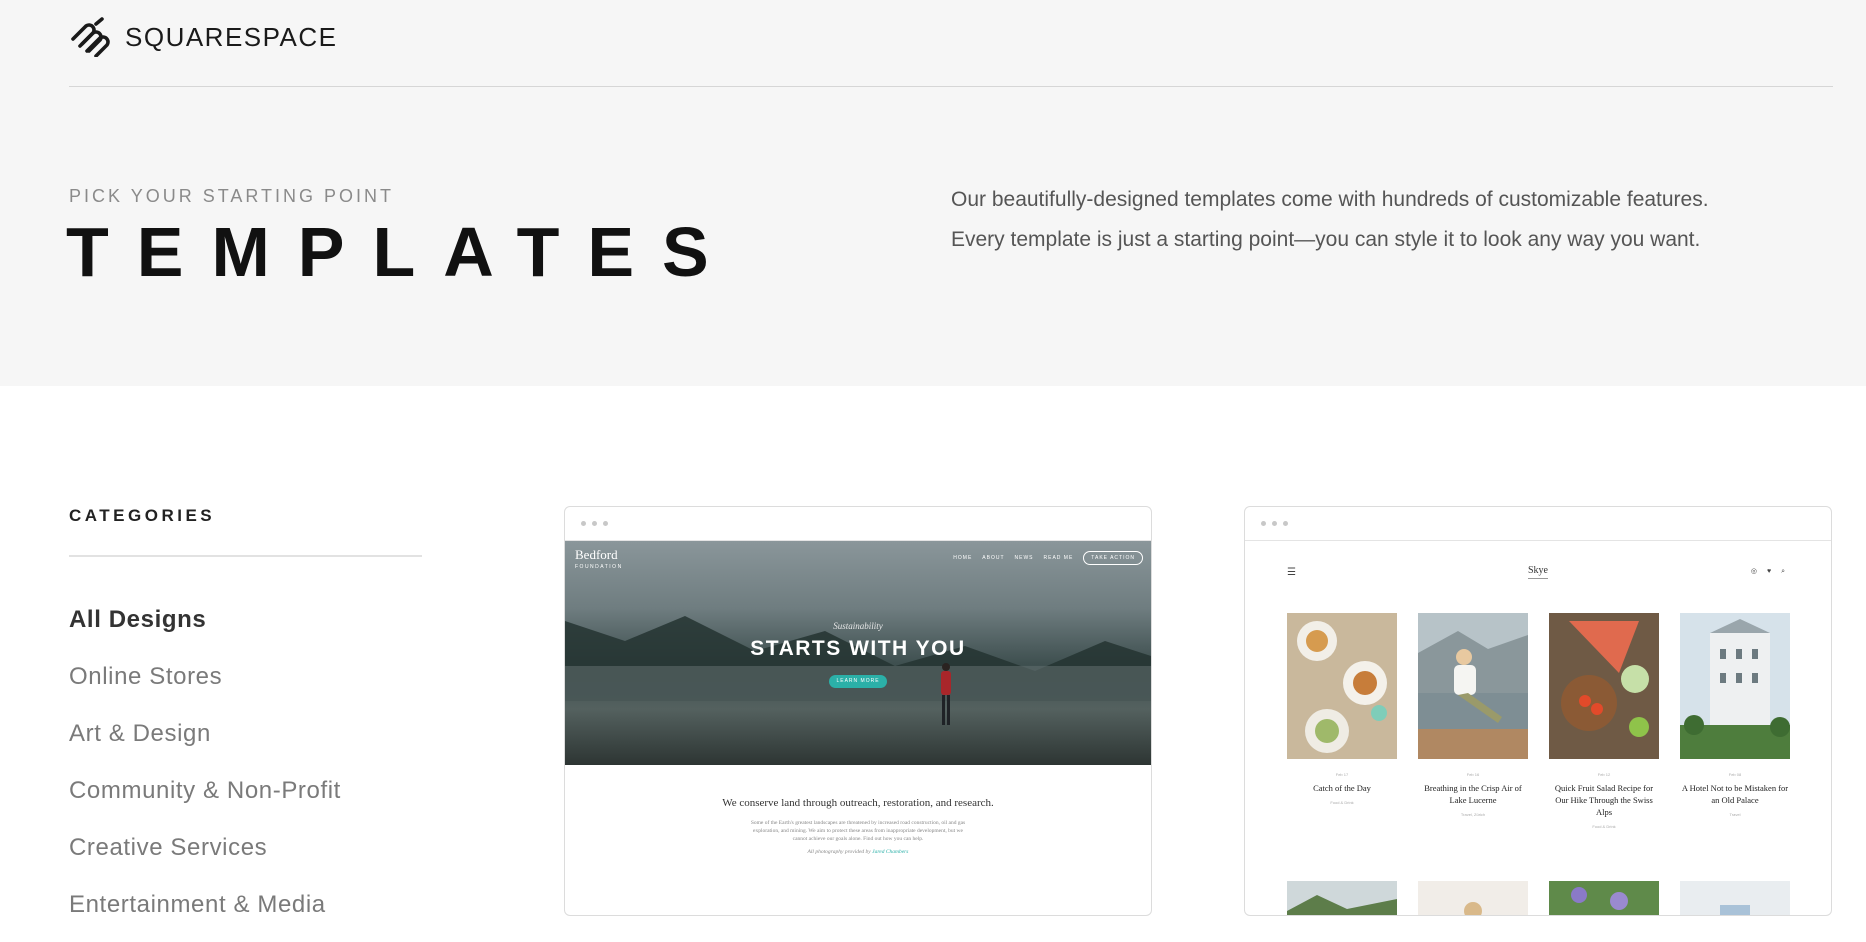 The image size is (1866, 942). I want to click on bedford-nav-item: HOME, so click(963, 558).